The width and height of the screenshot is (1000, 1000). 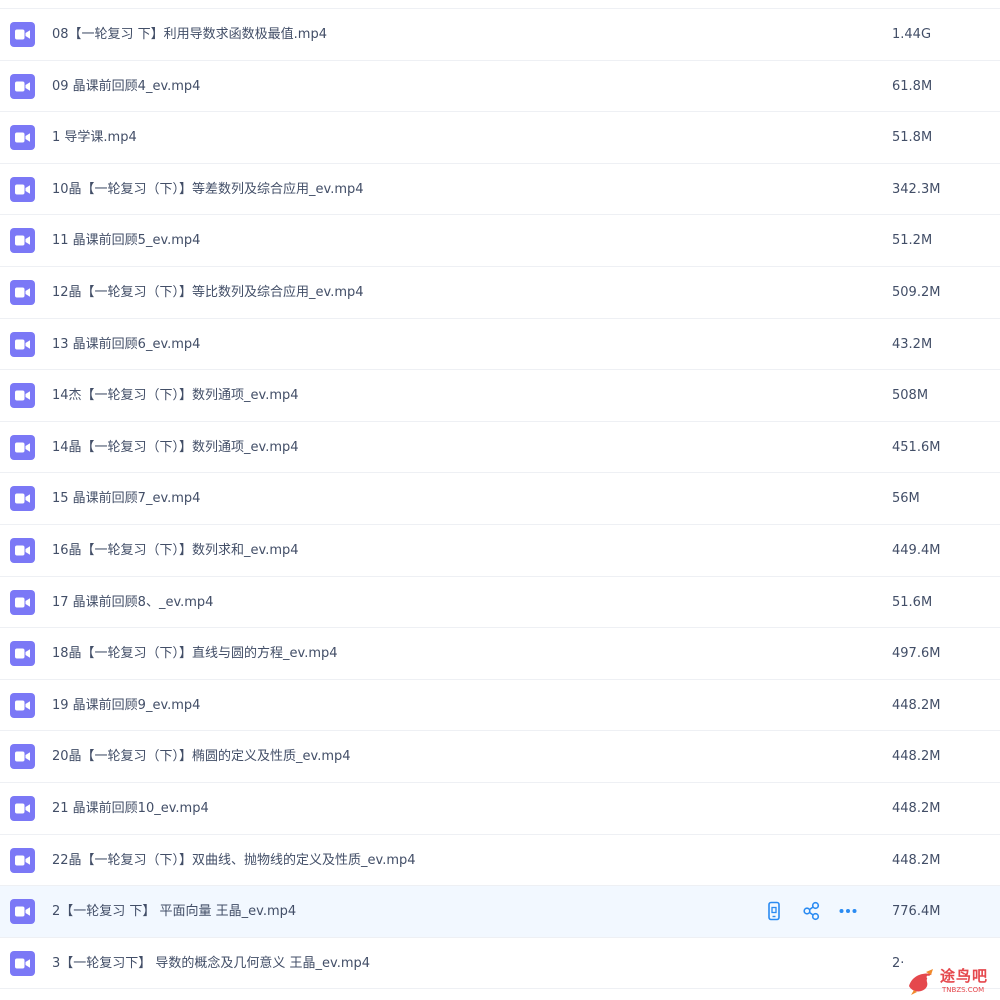 What do you see at coordinates (500, 809) in the screenshot?
I see `file-row: 21 晶课前回顾10_ev.mp4 448.2M` at bounding box center [500, 809].